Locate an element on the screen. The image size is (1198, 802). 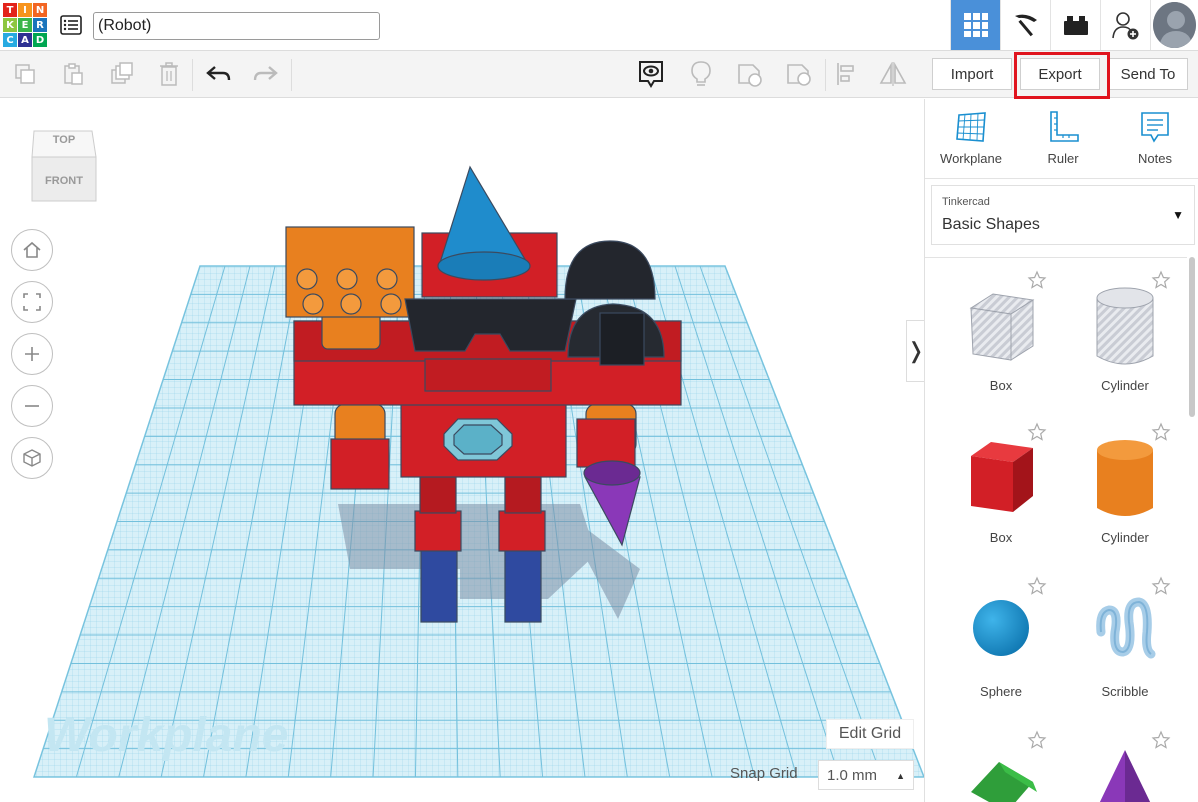
undo-button is located at coordinates (219, 74).